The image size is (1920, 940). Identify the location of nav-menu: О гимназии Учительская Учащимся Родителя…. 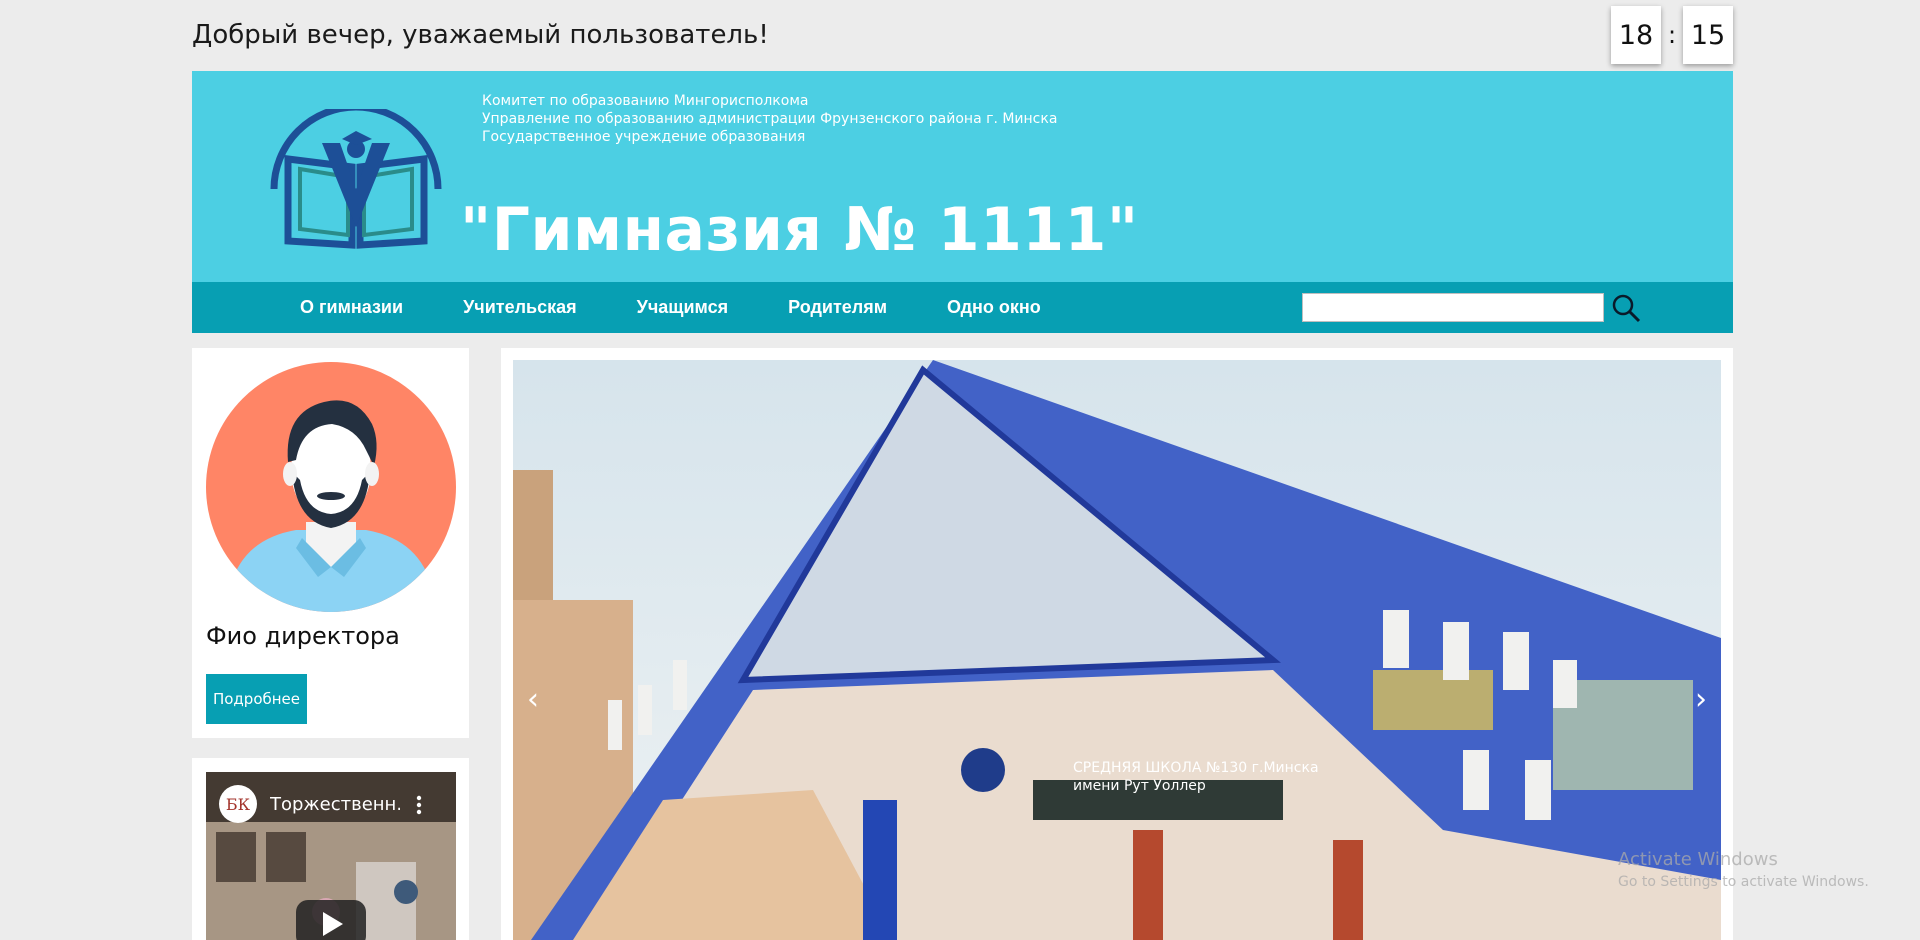
(700, 307).